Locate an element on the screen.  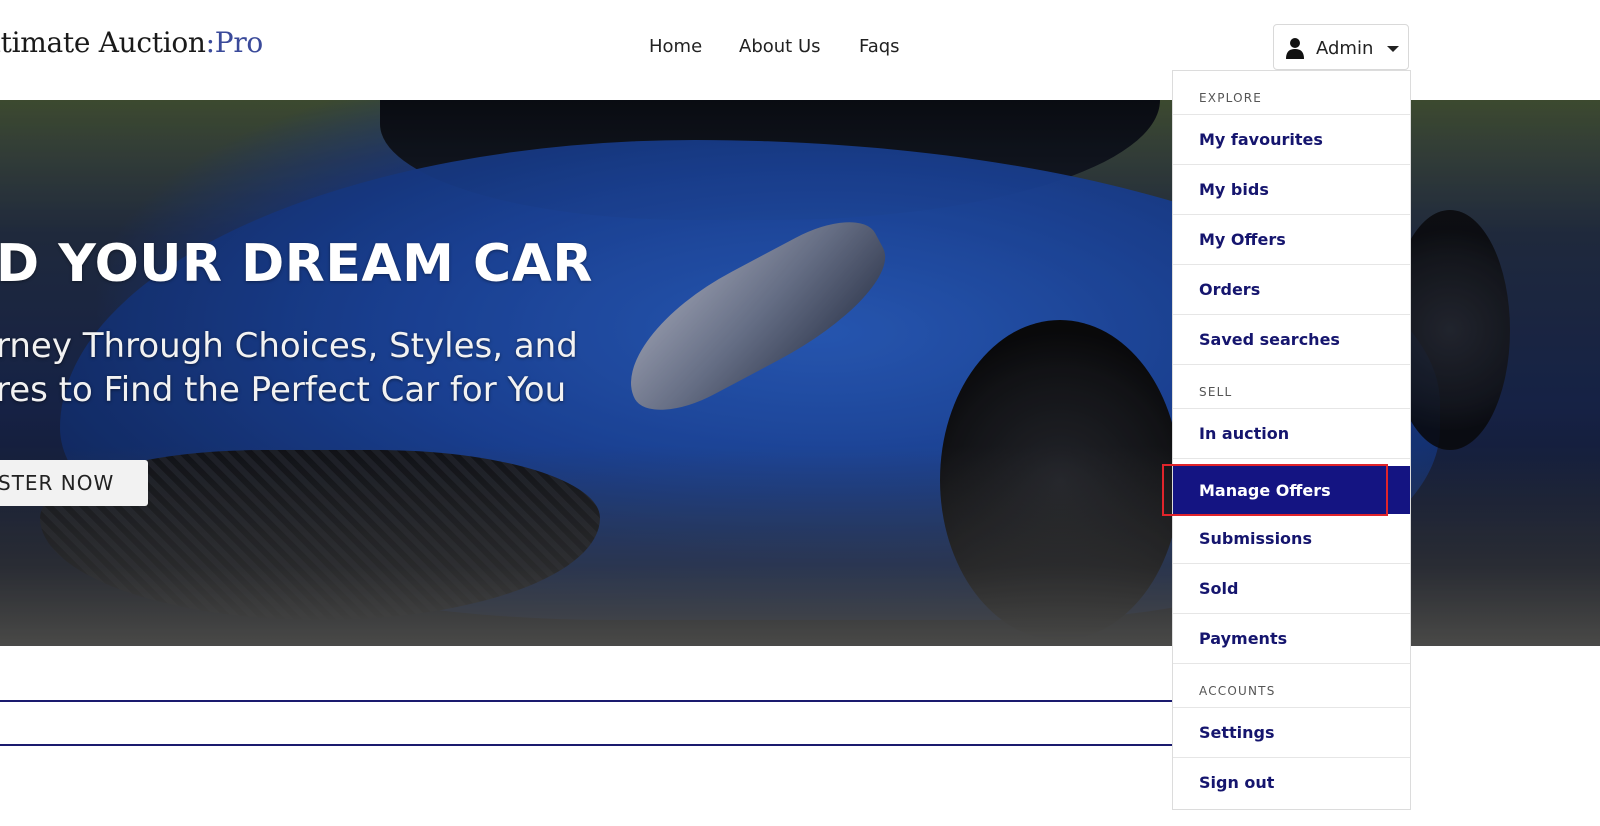
menu-item-sign-out: Sign out is located at coordinates (1291, 783).